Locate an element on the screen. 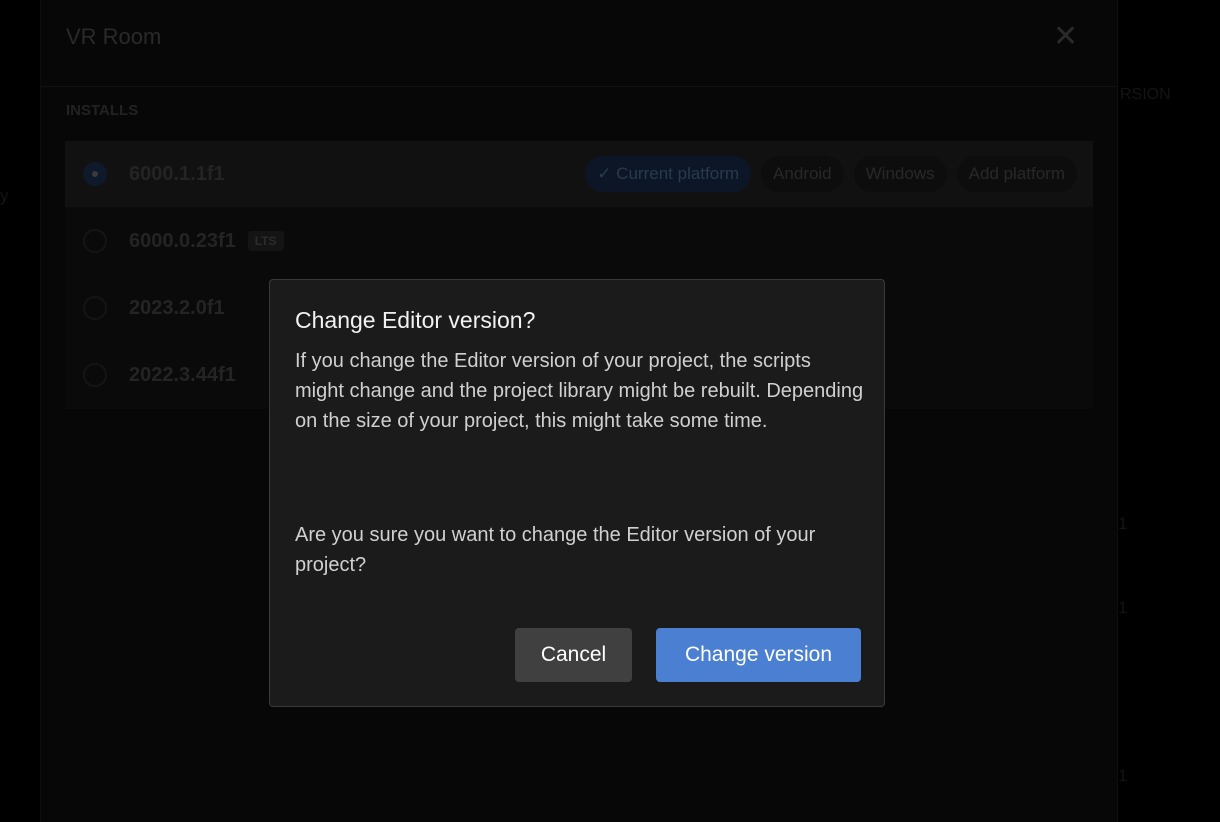 The height and width of the screenshot is (822, 1220). install-row: 6000.0.23f1 LTS is located at coordinates (579, 241).